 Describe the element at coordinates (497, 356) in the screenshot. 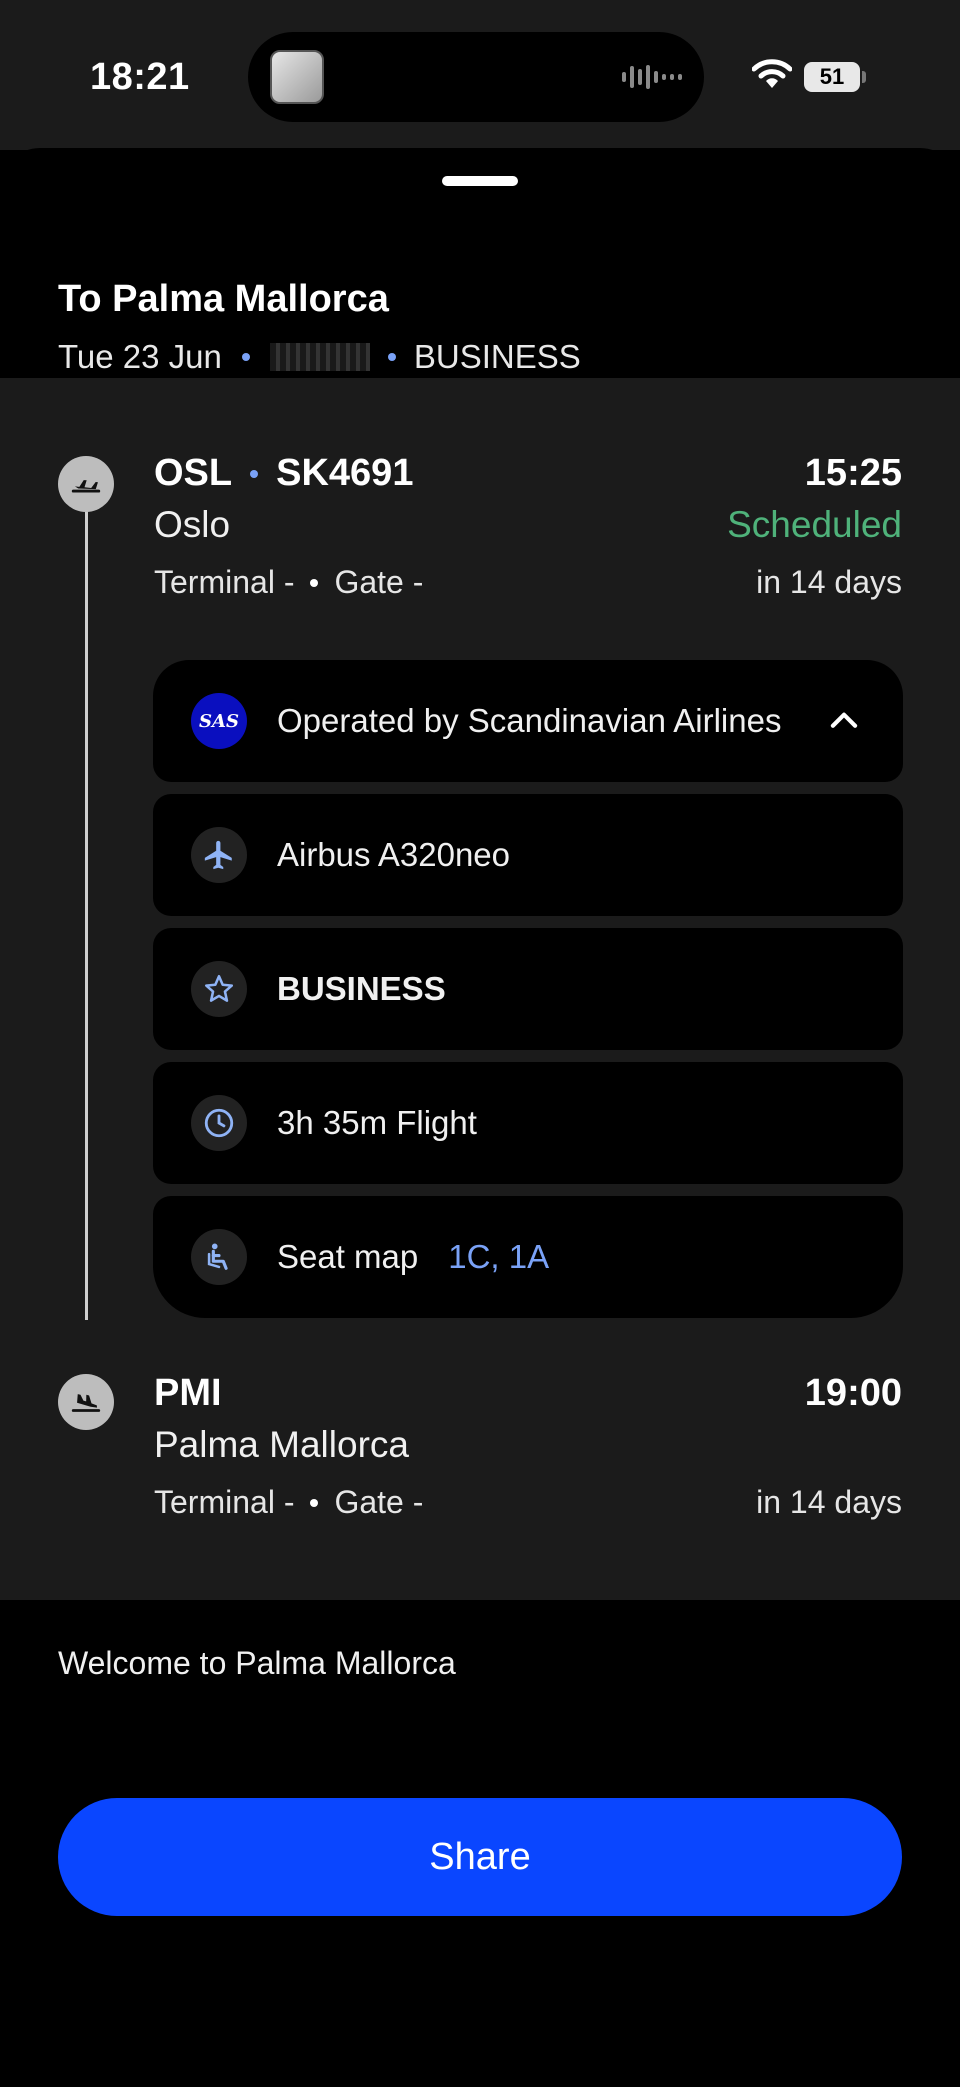

I see `cabin-class: BUSINESS` at that location.